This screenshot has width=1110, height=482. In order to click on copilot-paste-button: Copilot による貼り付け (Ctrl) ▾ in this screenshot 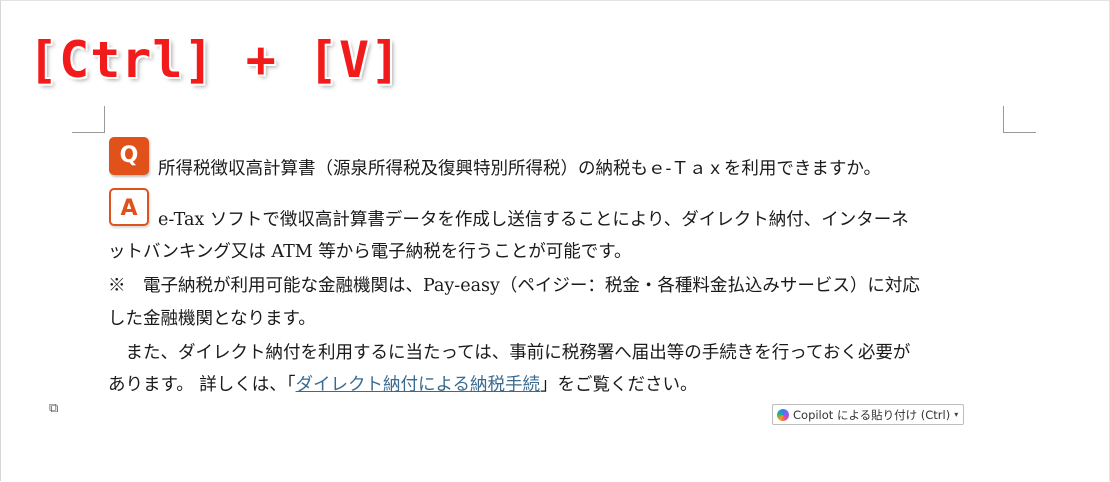, I will do `click(868, 414)`.